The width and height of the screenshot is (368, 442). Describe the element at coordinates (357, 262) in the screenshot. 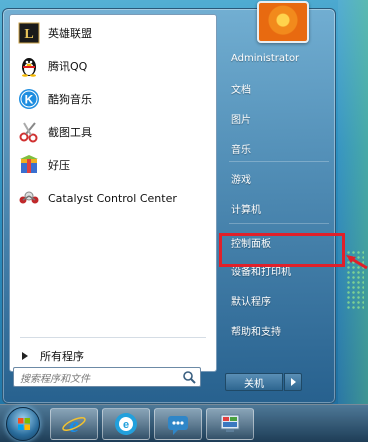

I see `annotation-arrow-icon` at that location.